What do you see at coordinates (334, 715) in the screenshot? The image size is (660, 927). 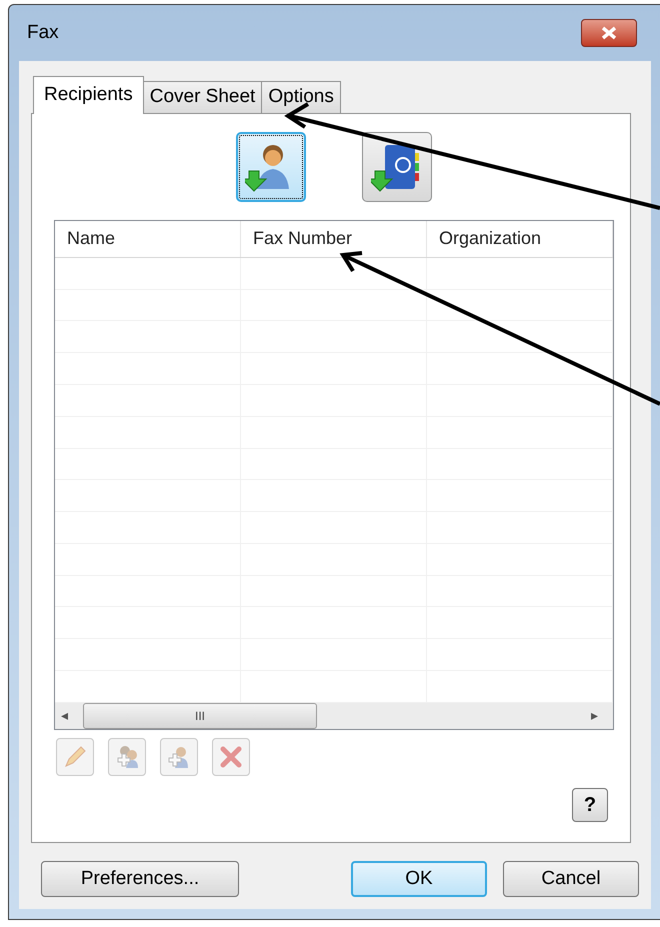 I see `horizontal-scrollbar: ◂ III ▸` at bounding box center [334, 715].